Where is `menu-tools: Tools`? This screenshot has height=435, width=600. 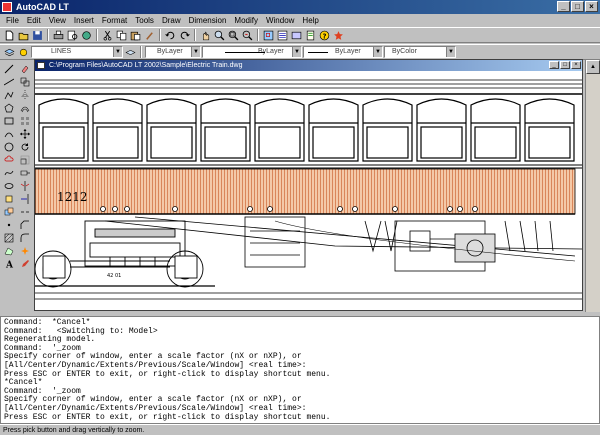 menu-tools: Tools is located at coordinates (144, 20).